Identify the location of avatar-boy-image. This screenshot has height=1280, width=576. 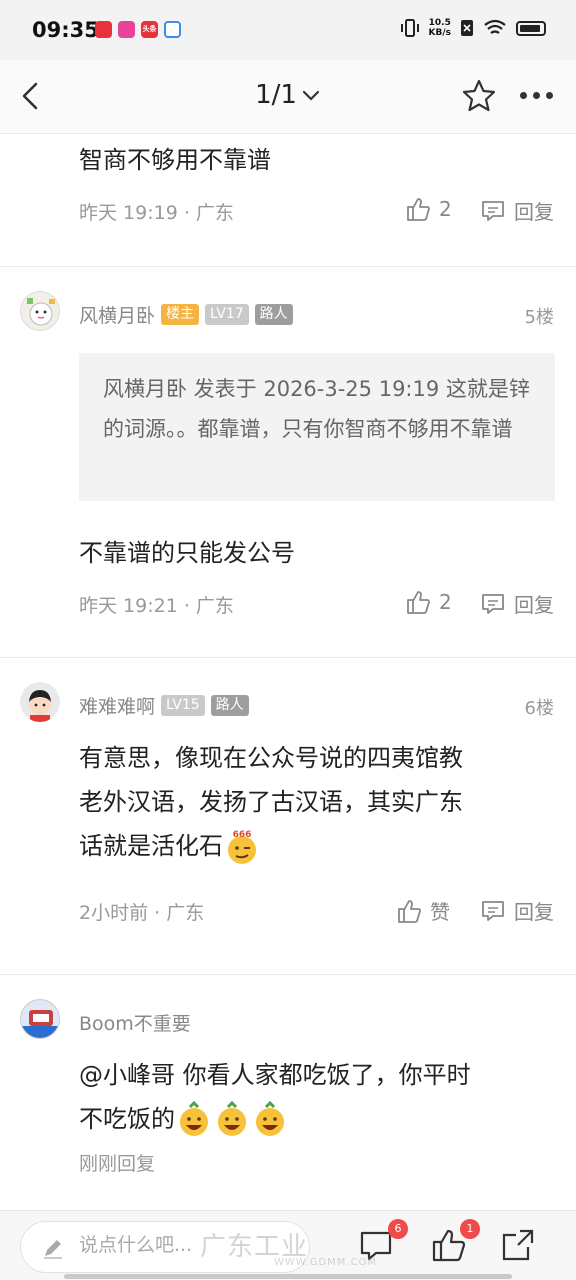
(40, 706).